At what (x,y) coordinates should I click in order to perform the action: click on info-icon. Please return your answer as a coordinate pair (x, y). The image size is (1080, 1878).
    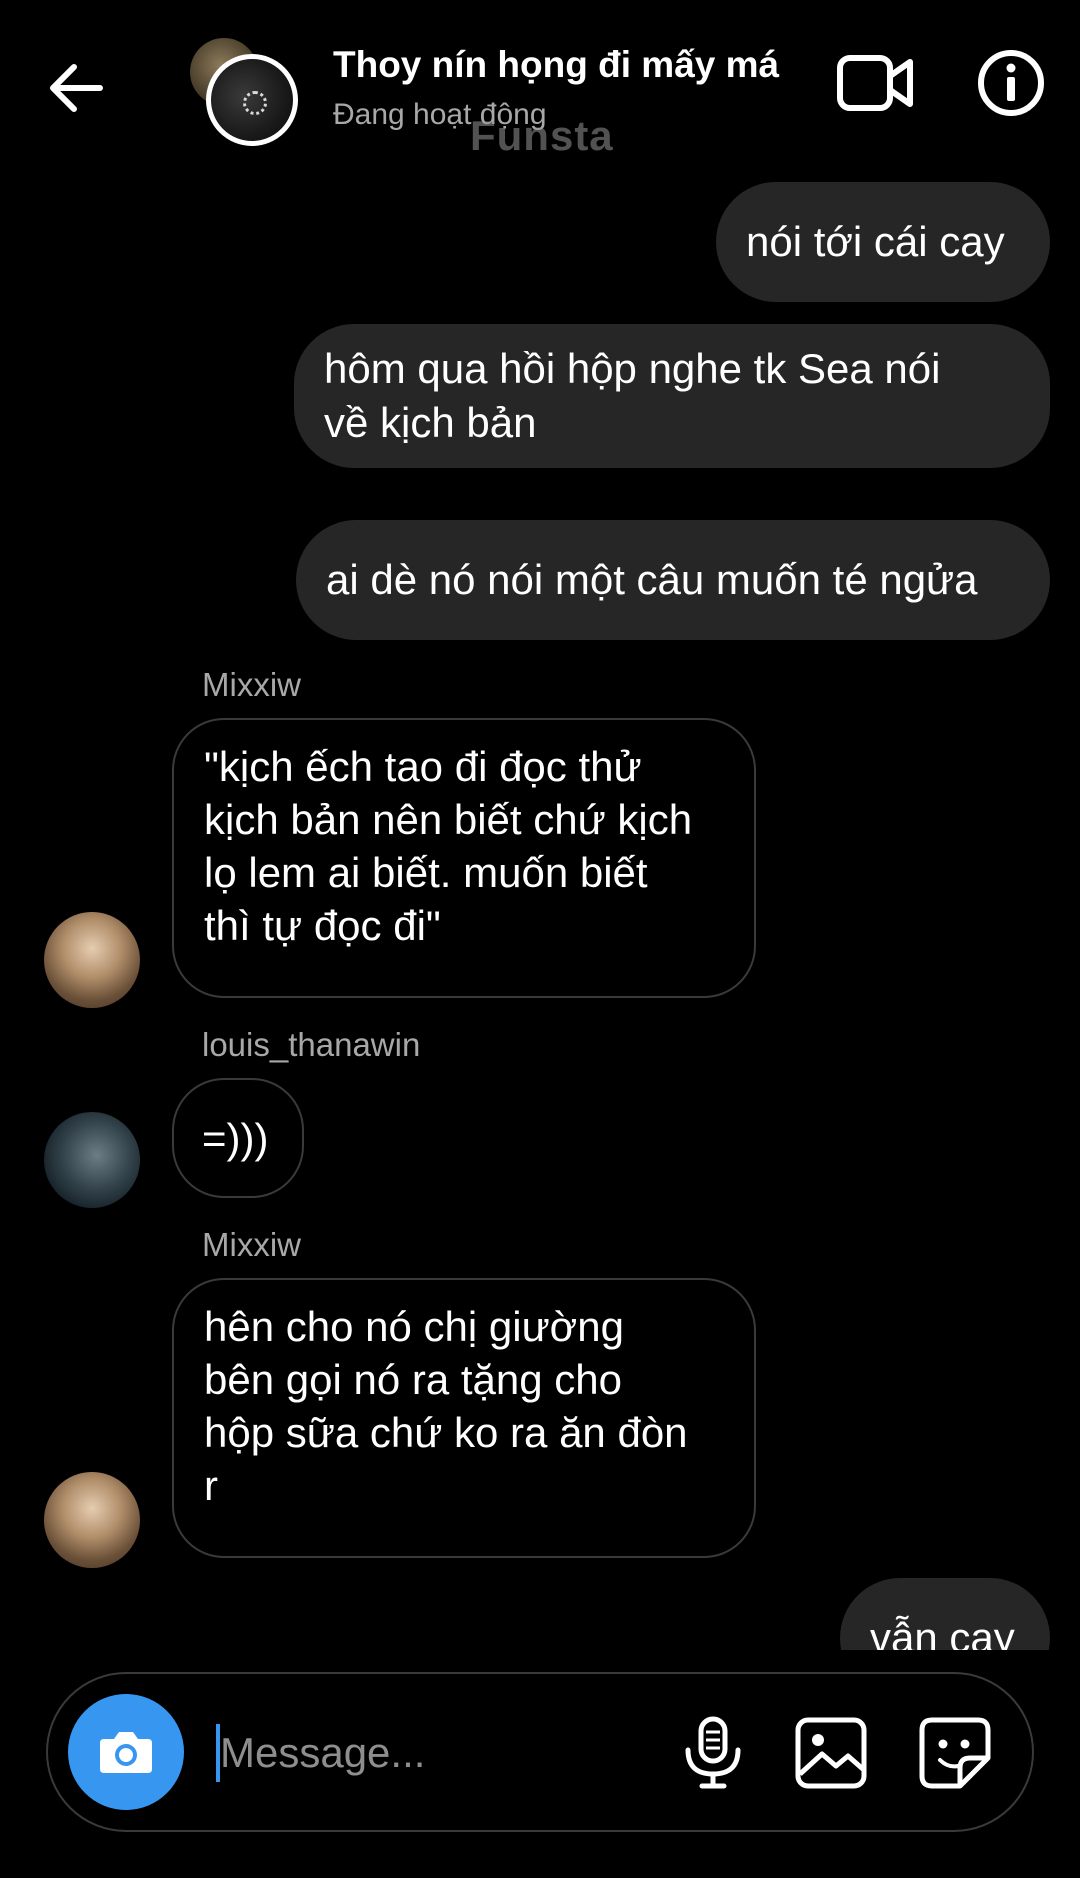
    Looking at the image, I should click on (1011, 83).